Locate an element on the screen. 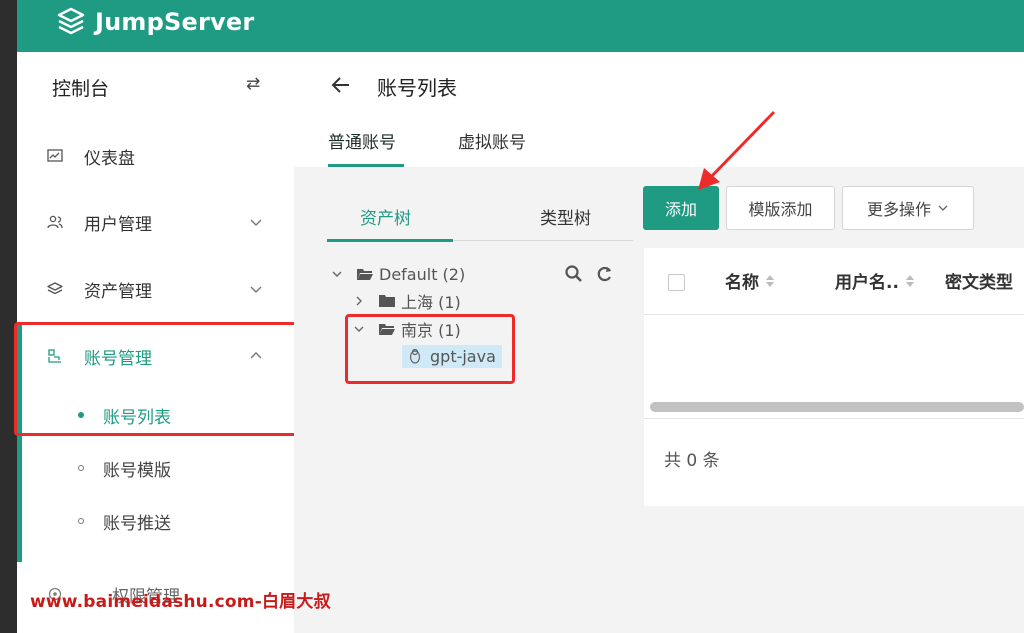 This screenshot has width=1024, height=633. refresh-icon is located at coordinates (605, 274).